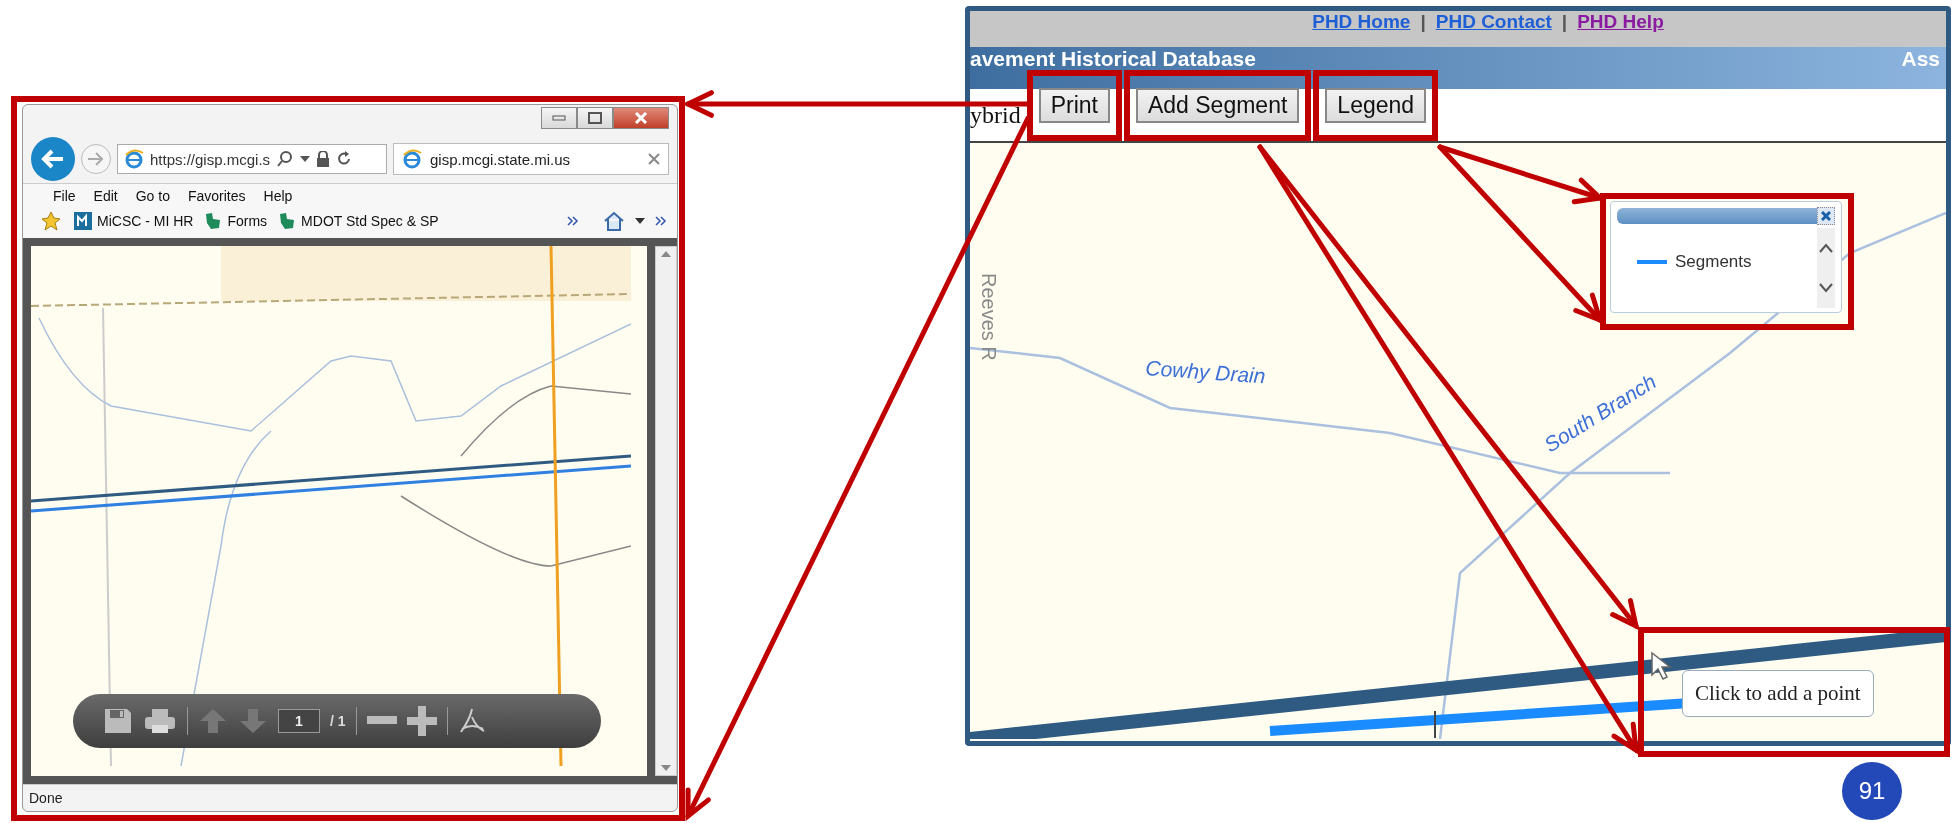 Image resolution: width=1957 pixels, height=823 pixels. What do you see at coordinates (118, 721) in the screenshot?
I see `save-button` at bounding box center [118, 721].